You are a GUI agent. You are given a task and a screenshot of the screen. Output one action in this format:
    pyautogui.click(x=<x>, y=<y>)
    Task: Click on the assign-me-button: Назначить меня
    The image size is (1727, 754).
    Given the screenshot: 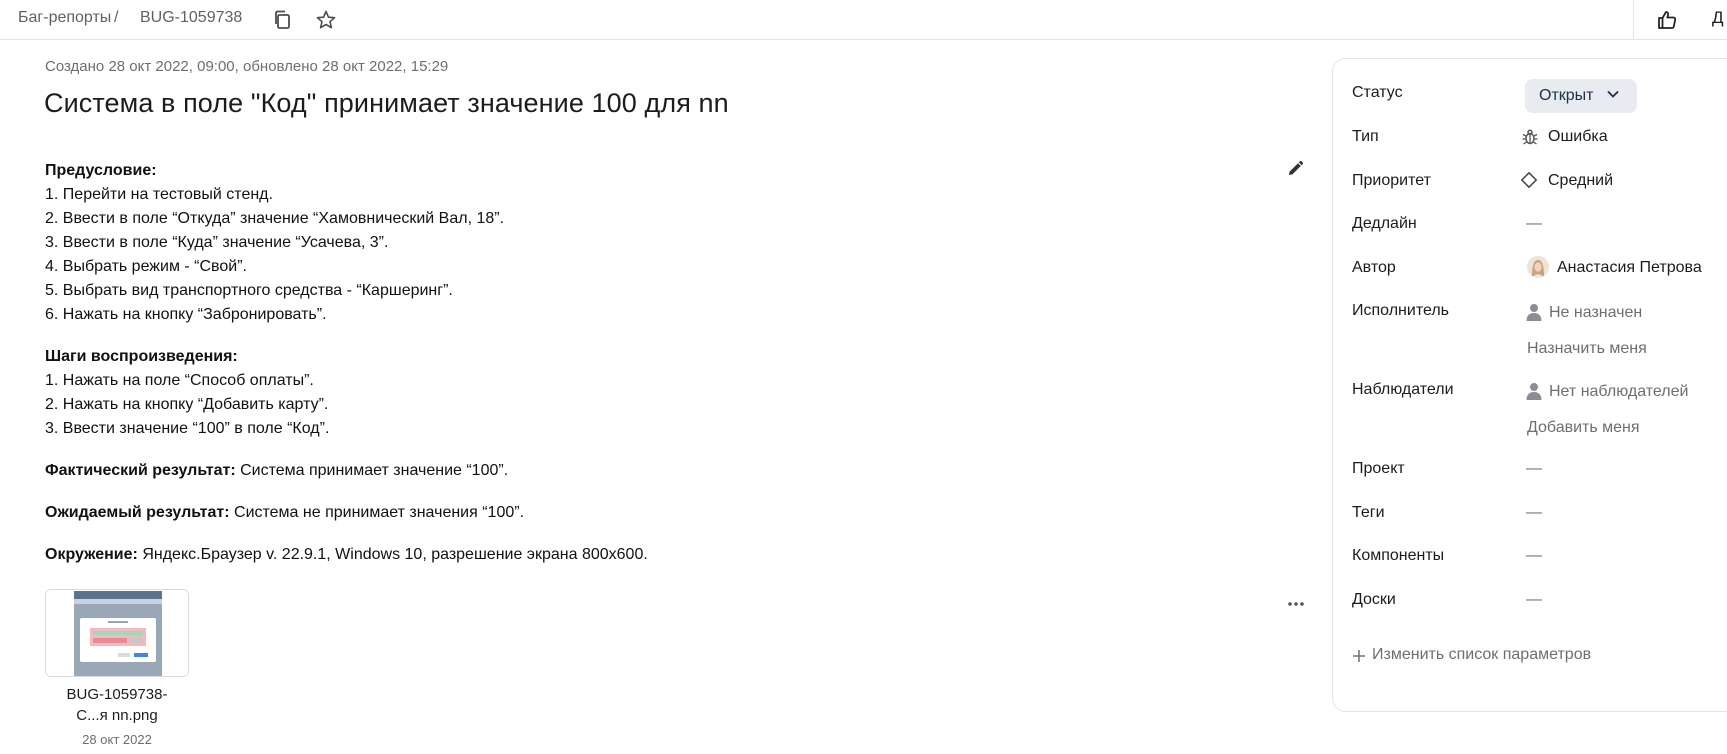 What is the action you would take?
    pyautogui.click(x=1587, y=349)
    